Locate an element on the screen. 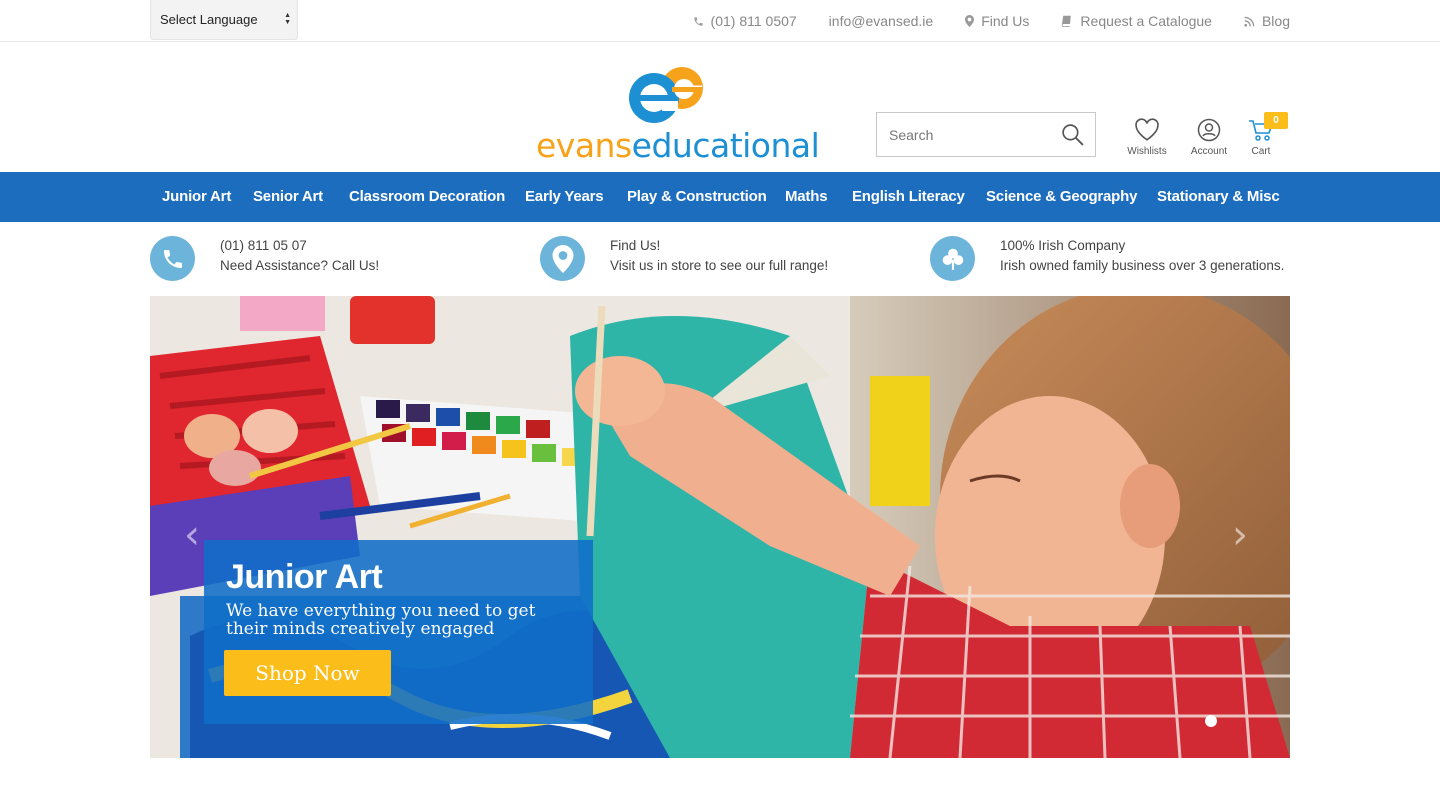 The width and height of the screenshot is (1440, 788). slider-dot is located at coordinates (1211, 721).